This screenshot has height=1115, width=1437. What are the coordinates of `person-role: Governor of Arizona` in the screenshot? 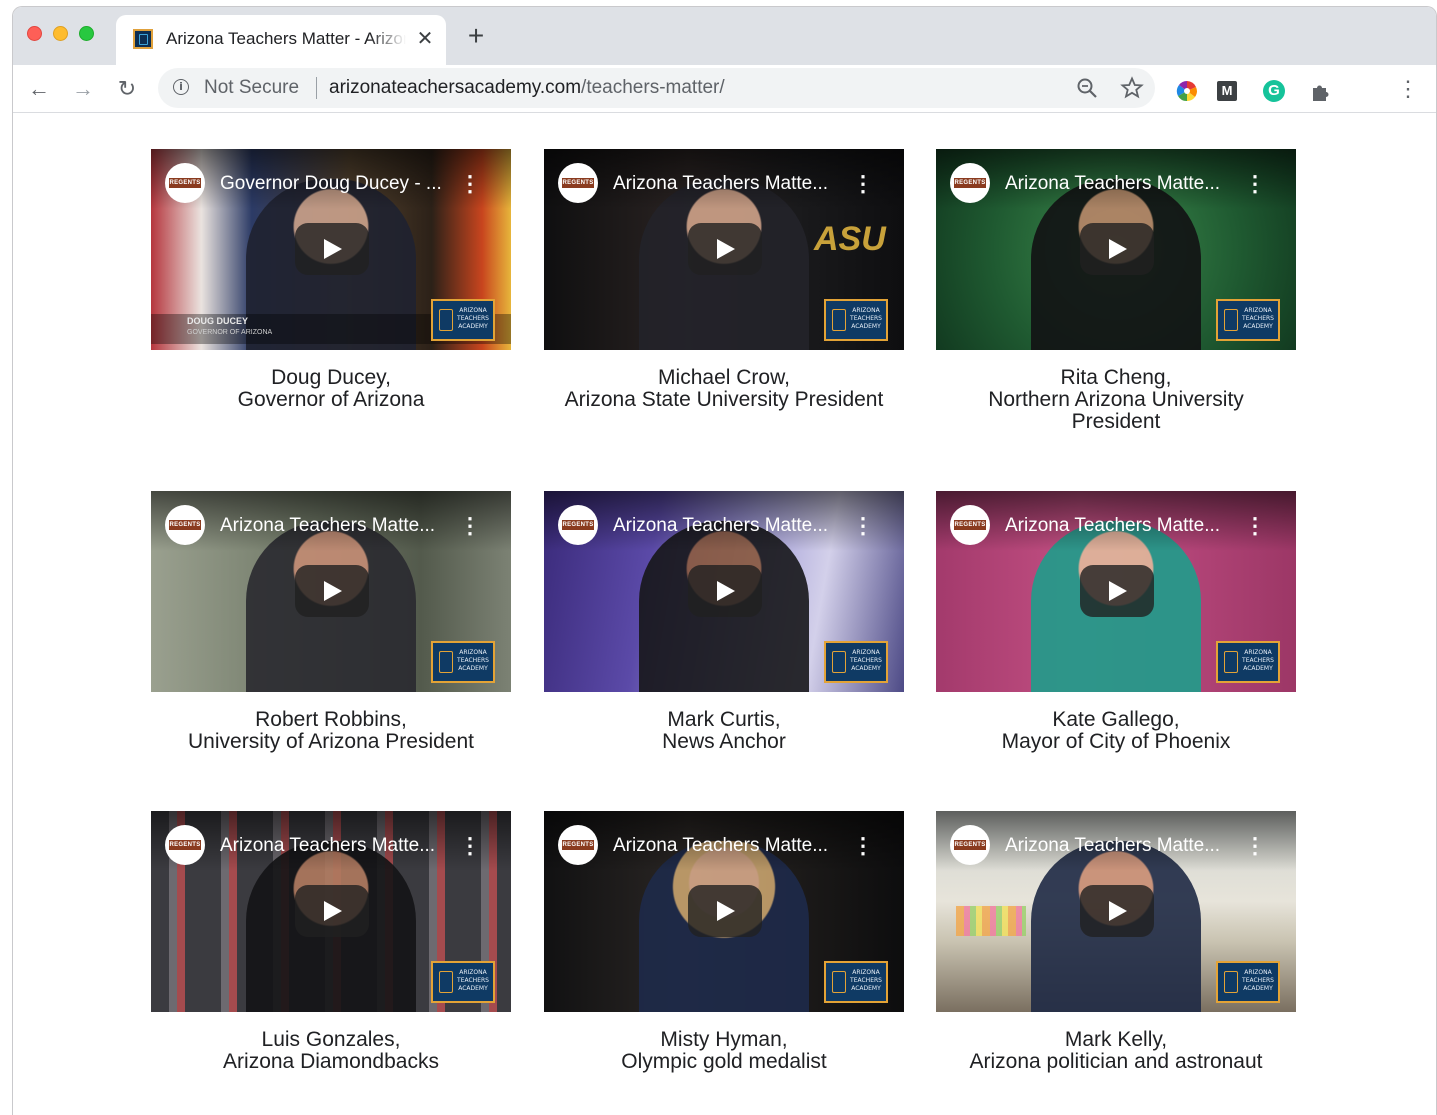 It's located at (331, 399).